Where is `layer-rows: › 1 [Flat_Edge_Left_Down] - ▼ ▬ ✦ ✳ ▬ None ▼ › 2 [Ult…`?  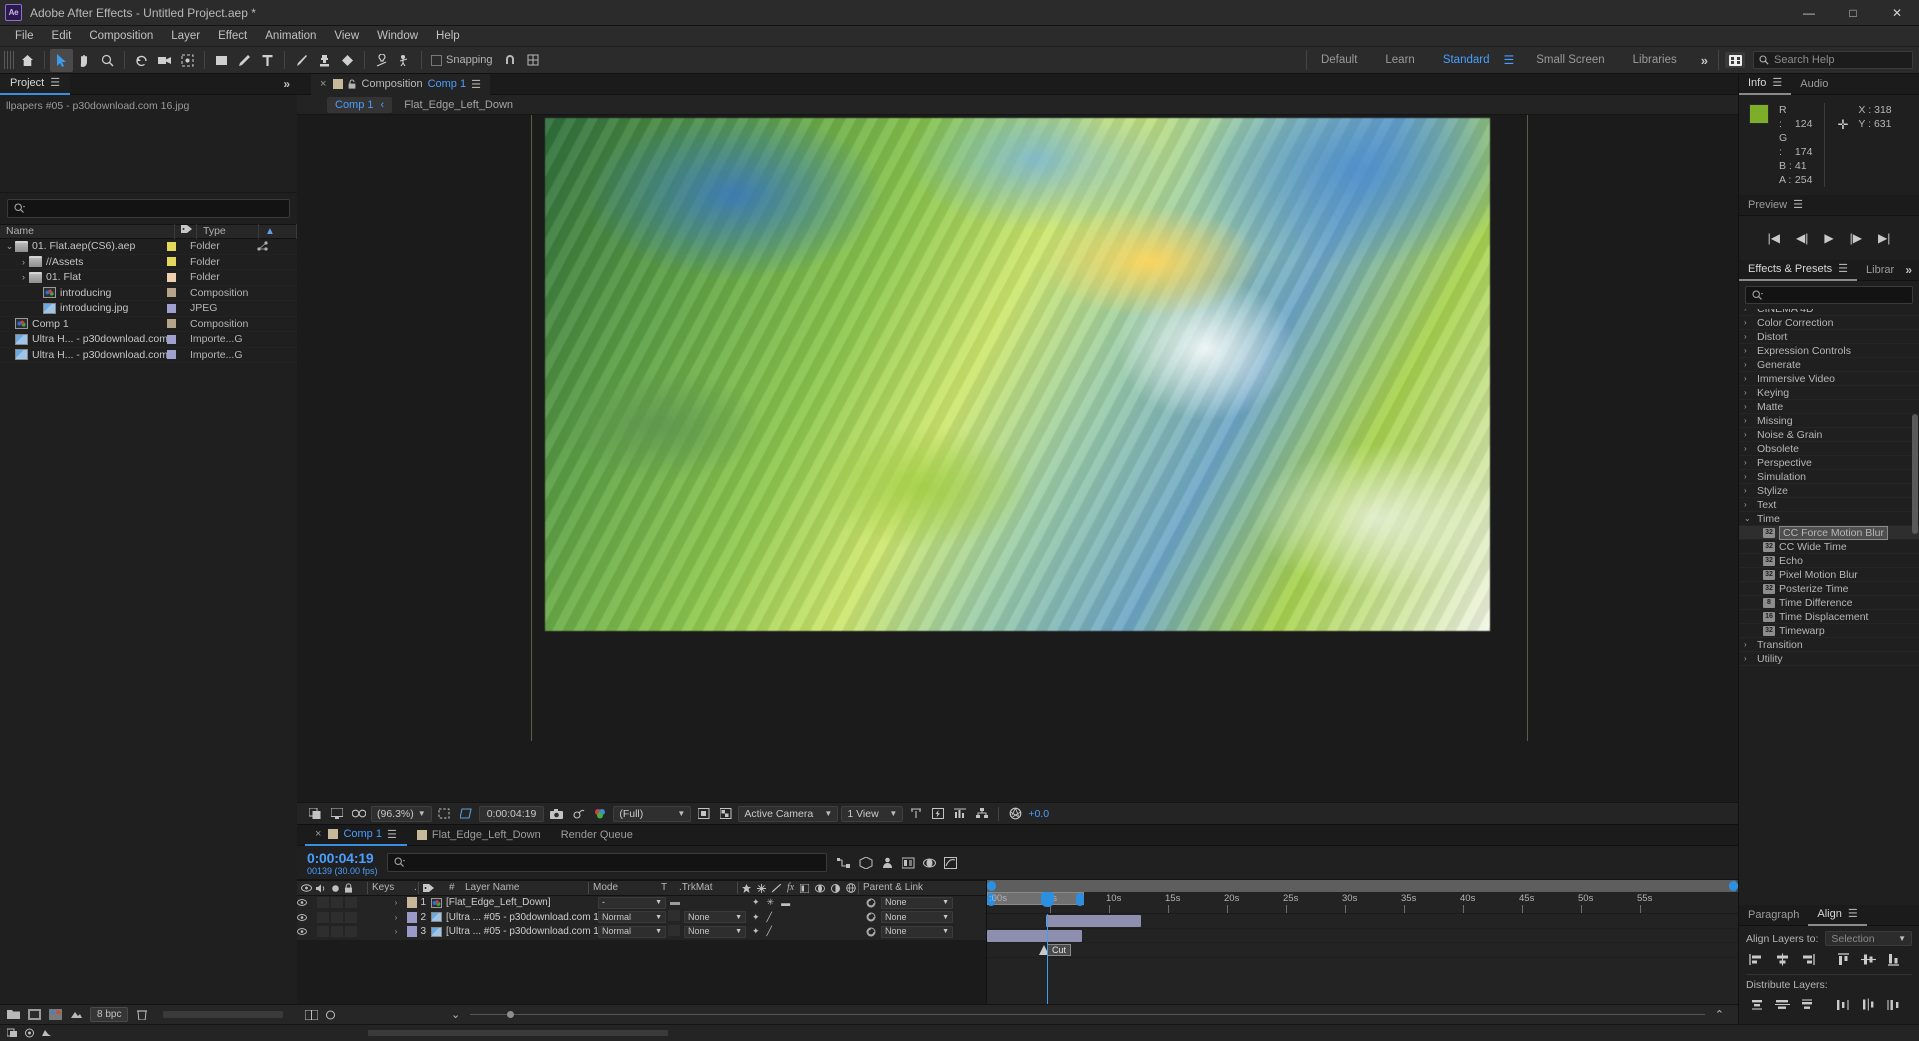 layer-rows: › 1 [Flat_Edge_Left_Down] - ▼ ▬ ✦ ✳ ▬ None ▼ › 2 [Ult… is located at coordinates (641, 950).